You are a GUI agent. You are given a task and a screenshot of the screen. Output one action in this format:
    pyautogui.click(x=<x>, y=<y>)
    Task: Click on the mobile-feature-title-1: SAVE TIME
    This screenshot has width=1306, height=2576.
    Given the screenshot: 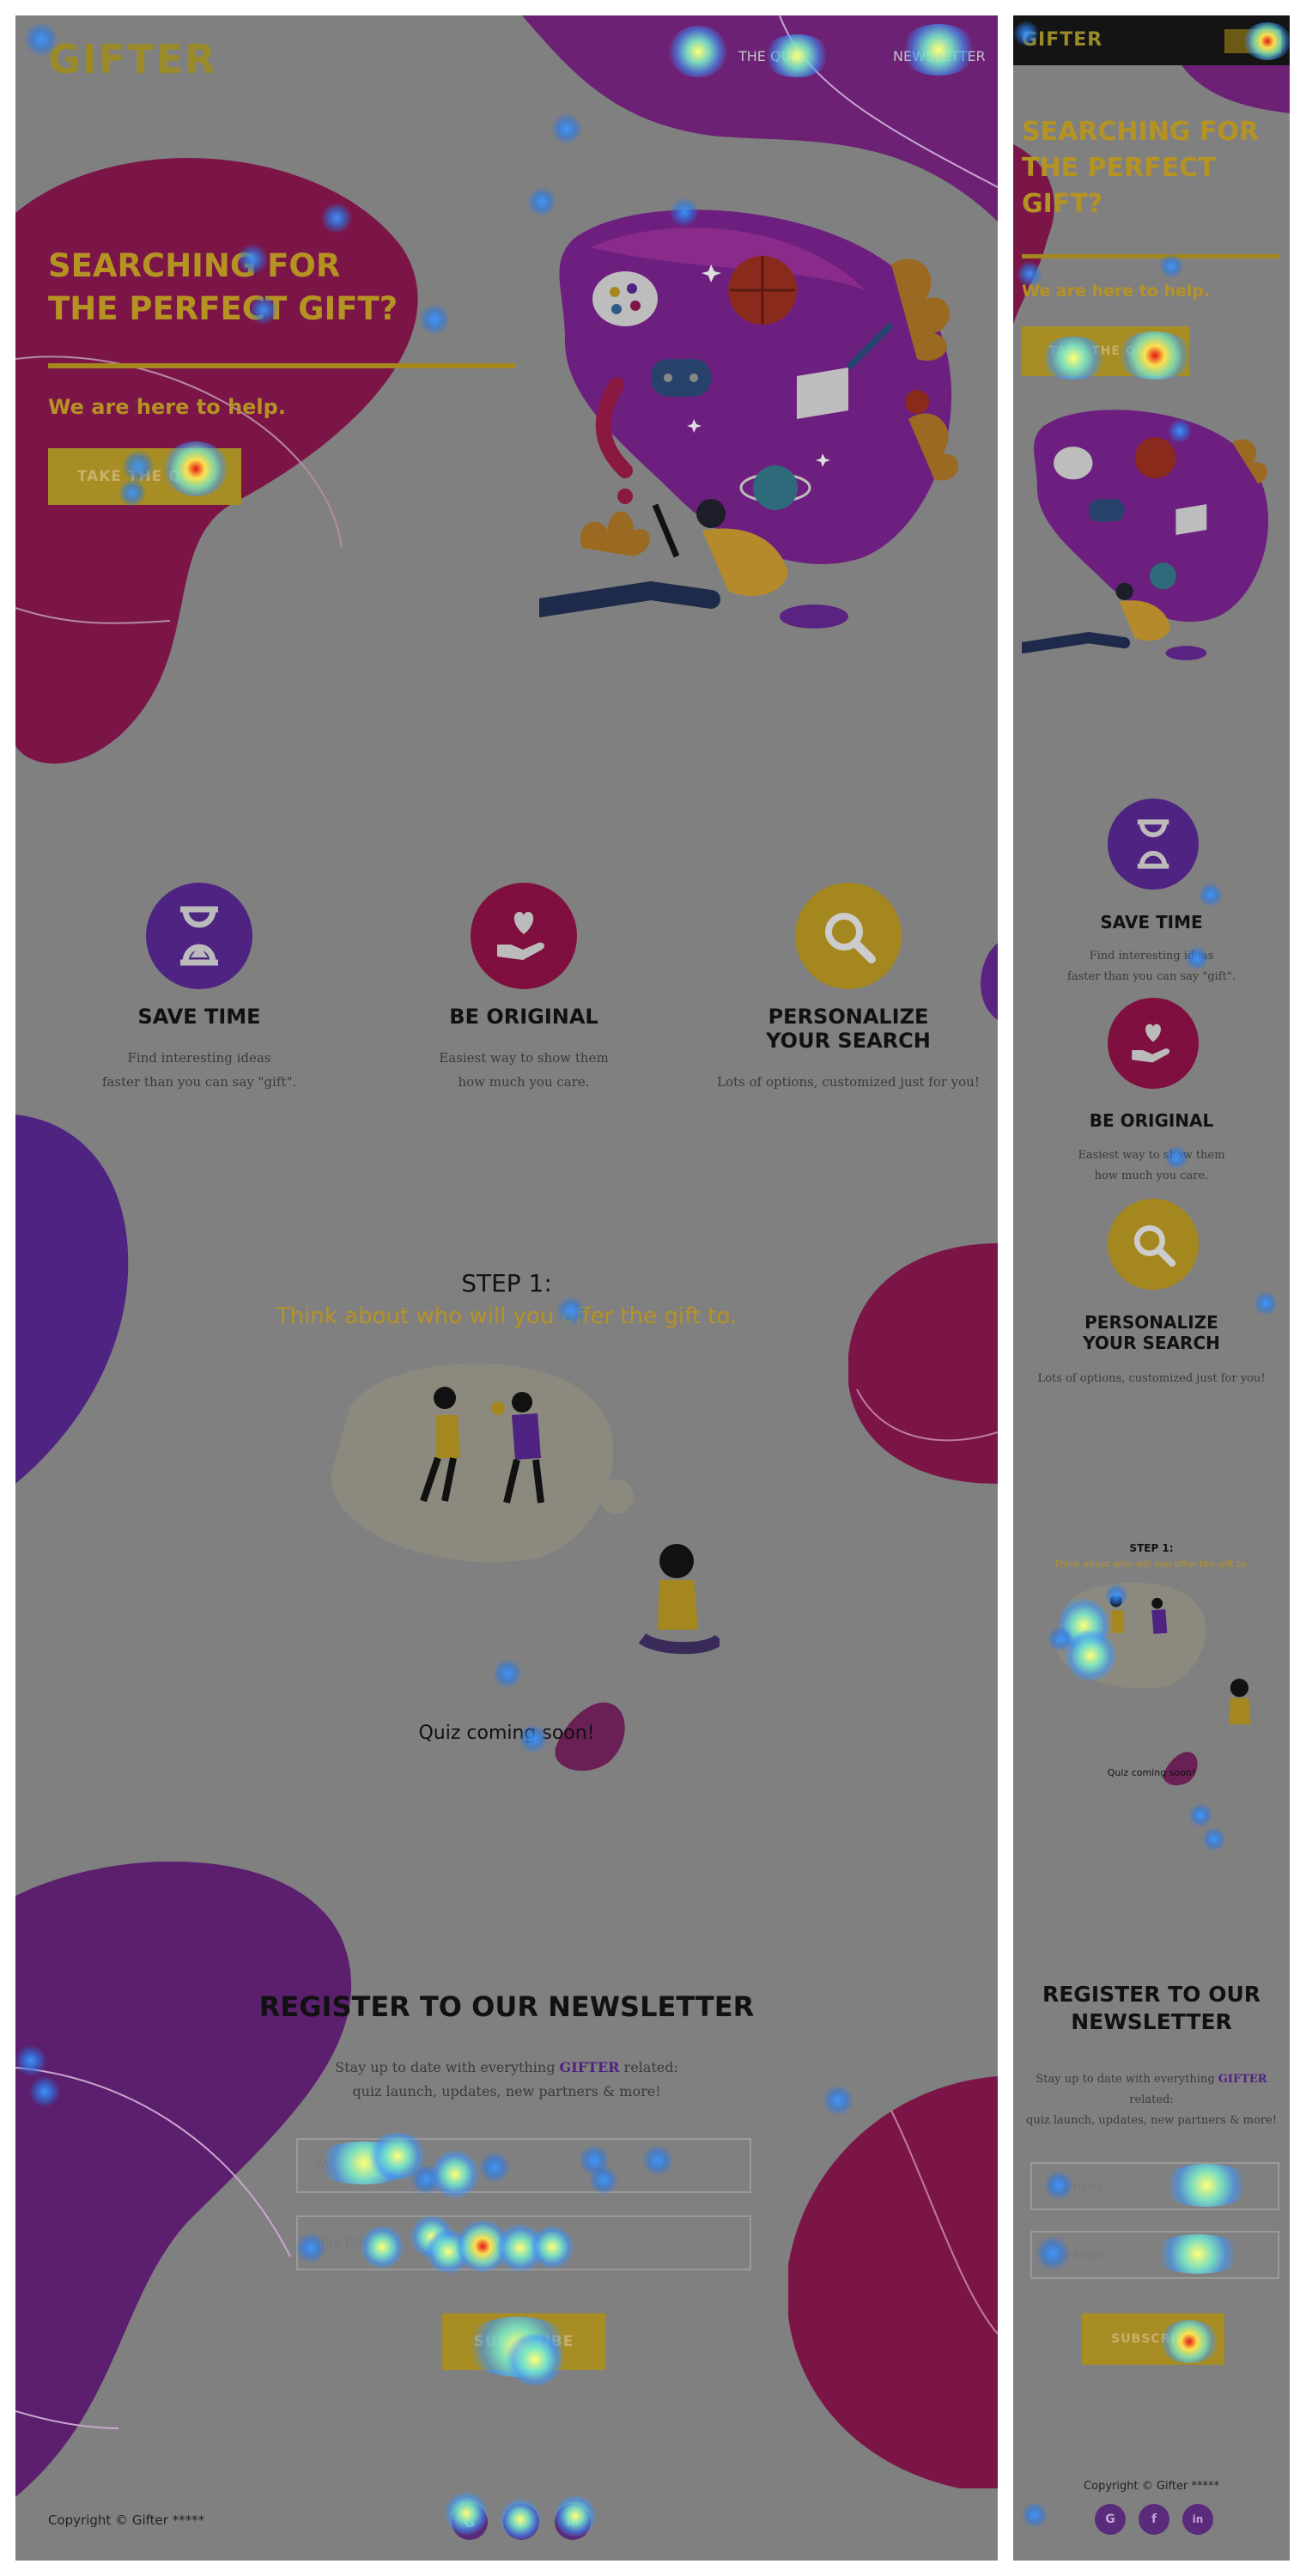 What is the action you would take?
    pyautogui.click(x=1151, y=922)
    